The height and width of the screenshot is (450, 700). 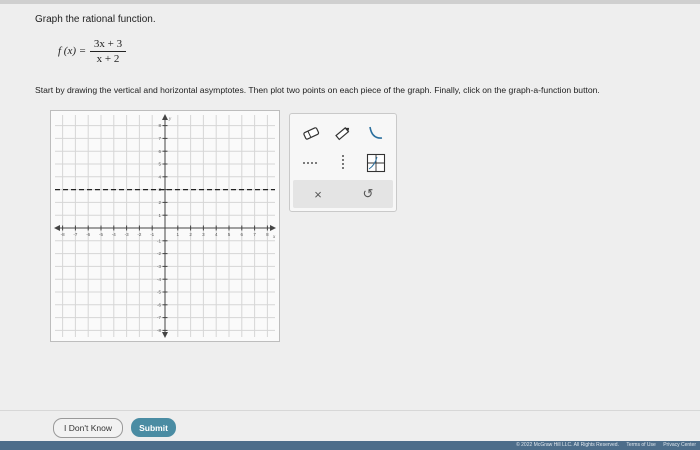 I want to click on y-tick-label: -6, so click(x=159, y=304).